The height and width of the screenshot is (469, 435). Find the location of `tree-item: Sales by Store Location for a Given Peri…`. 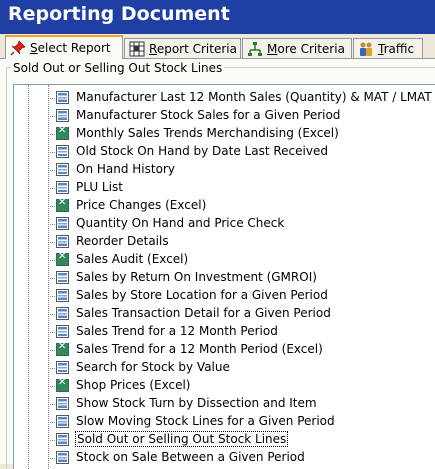

tree-item: Sales by Store Location for a Given Peri… is located at coordinates (224, 296).